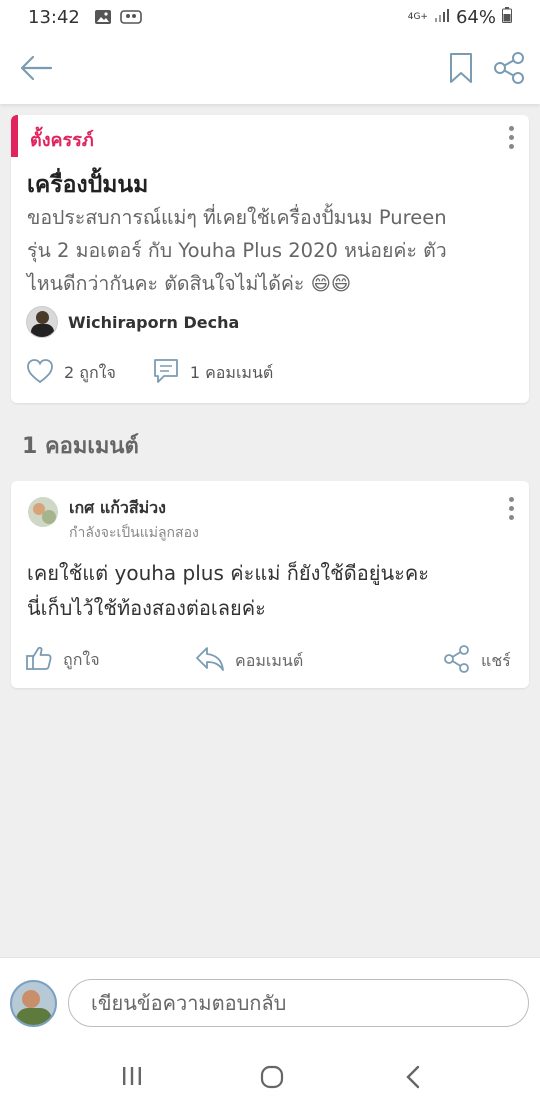 The image size is (540, 1110). I want to click on comment-more-icon, so click(512, 508).